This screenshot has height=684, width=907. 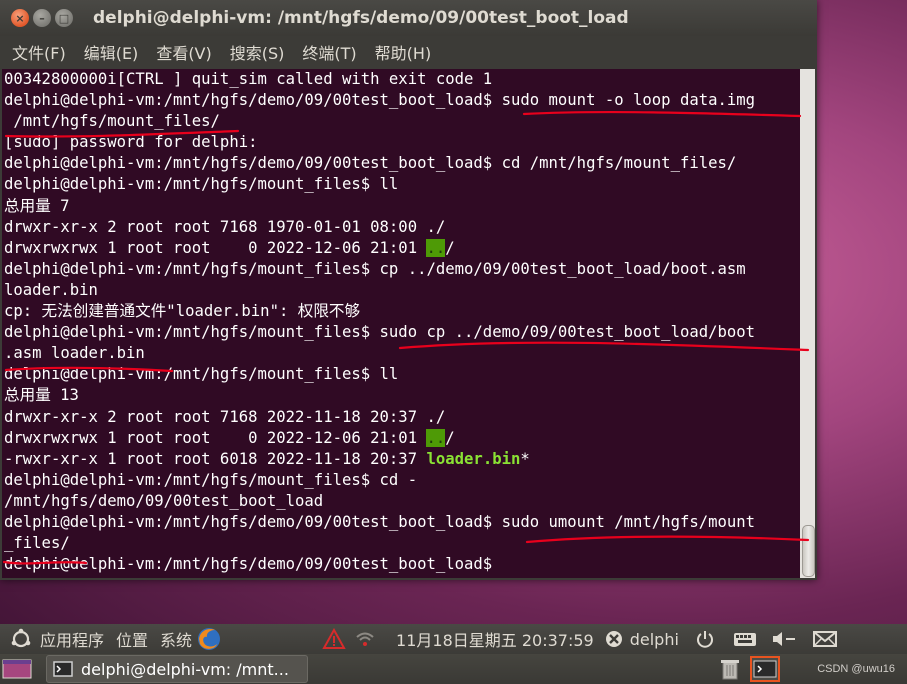 I want to click on show-desktop-icon, so click(x=17, y=669).